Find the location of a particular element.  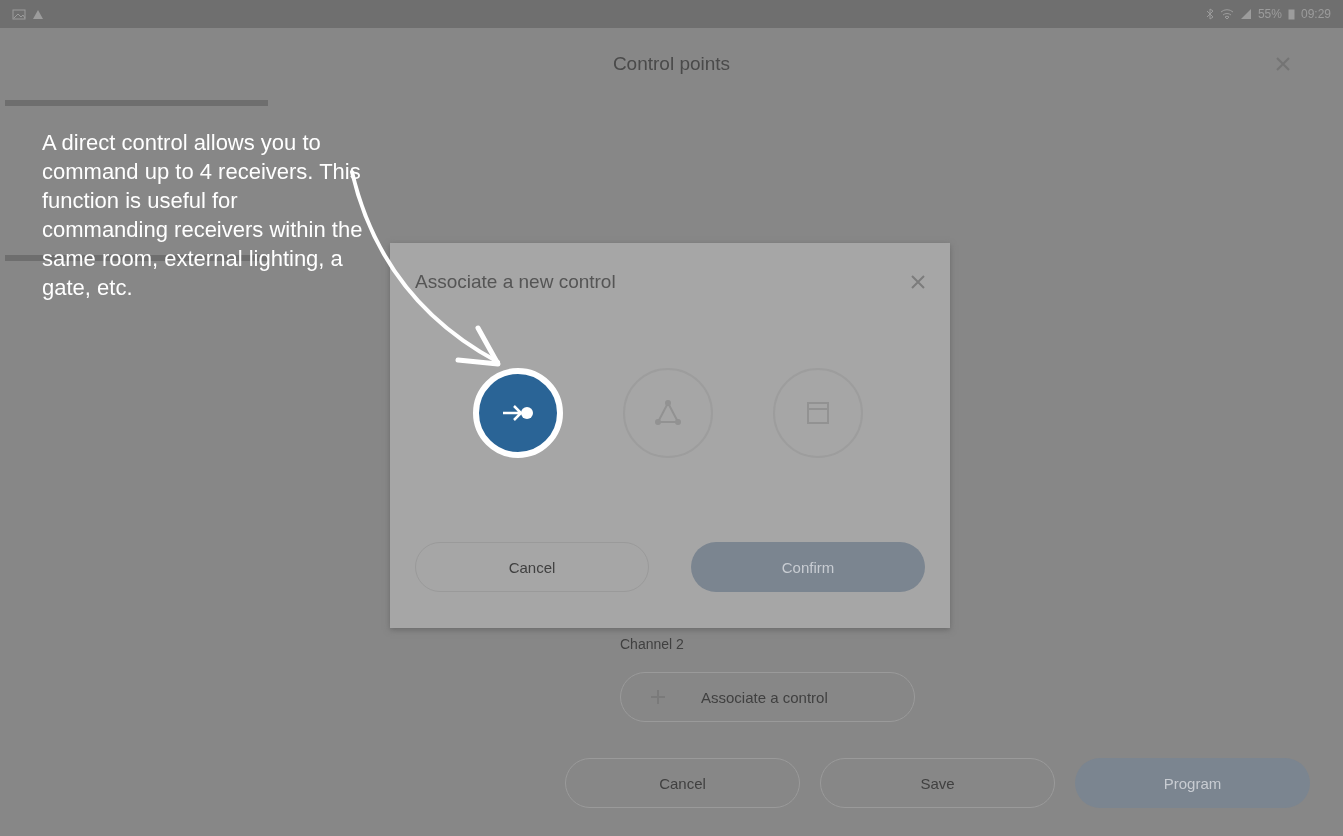

dialog-title: Associate a new control is located at coordinates (515, 282).